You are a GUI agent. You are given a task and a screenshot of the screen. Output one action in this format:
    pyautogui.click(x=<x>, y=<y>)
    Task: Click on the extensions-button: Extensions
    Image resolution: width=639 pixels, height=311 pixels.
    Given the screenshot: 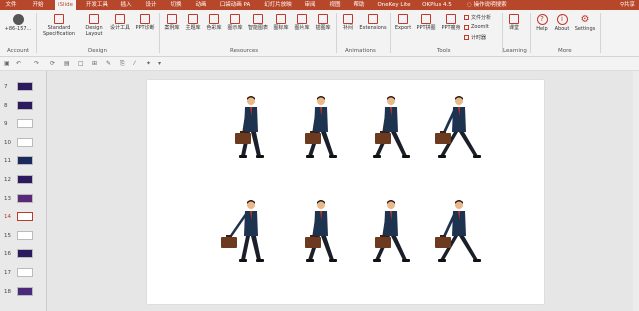 What is the action you would take?
    pyautogui.click(x=373, y=23)
    